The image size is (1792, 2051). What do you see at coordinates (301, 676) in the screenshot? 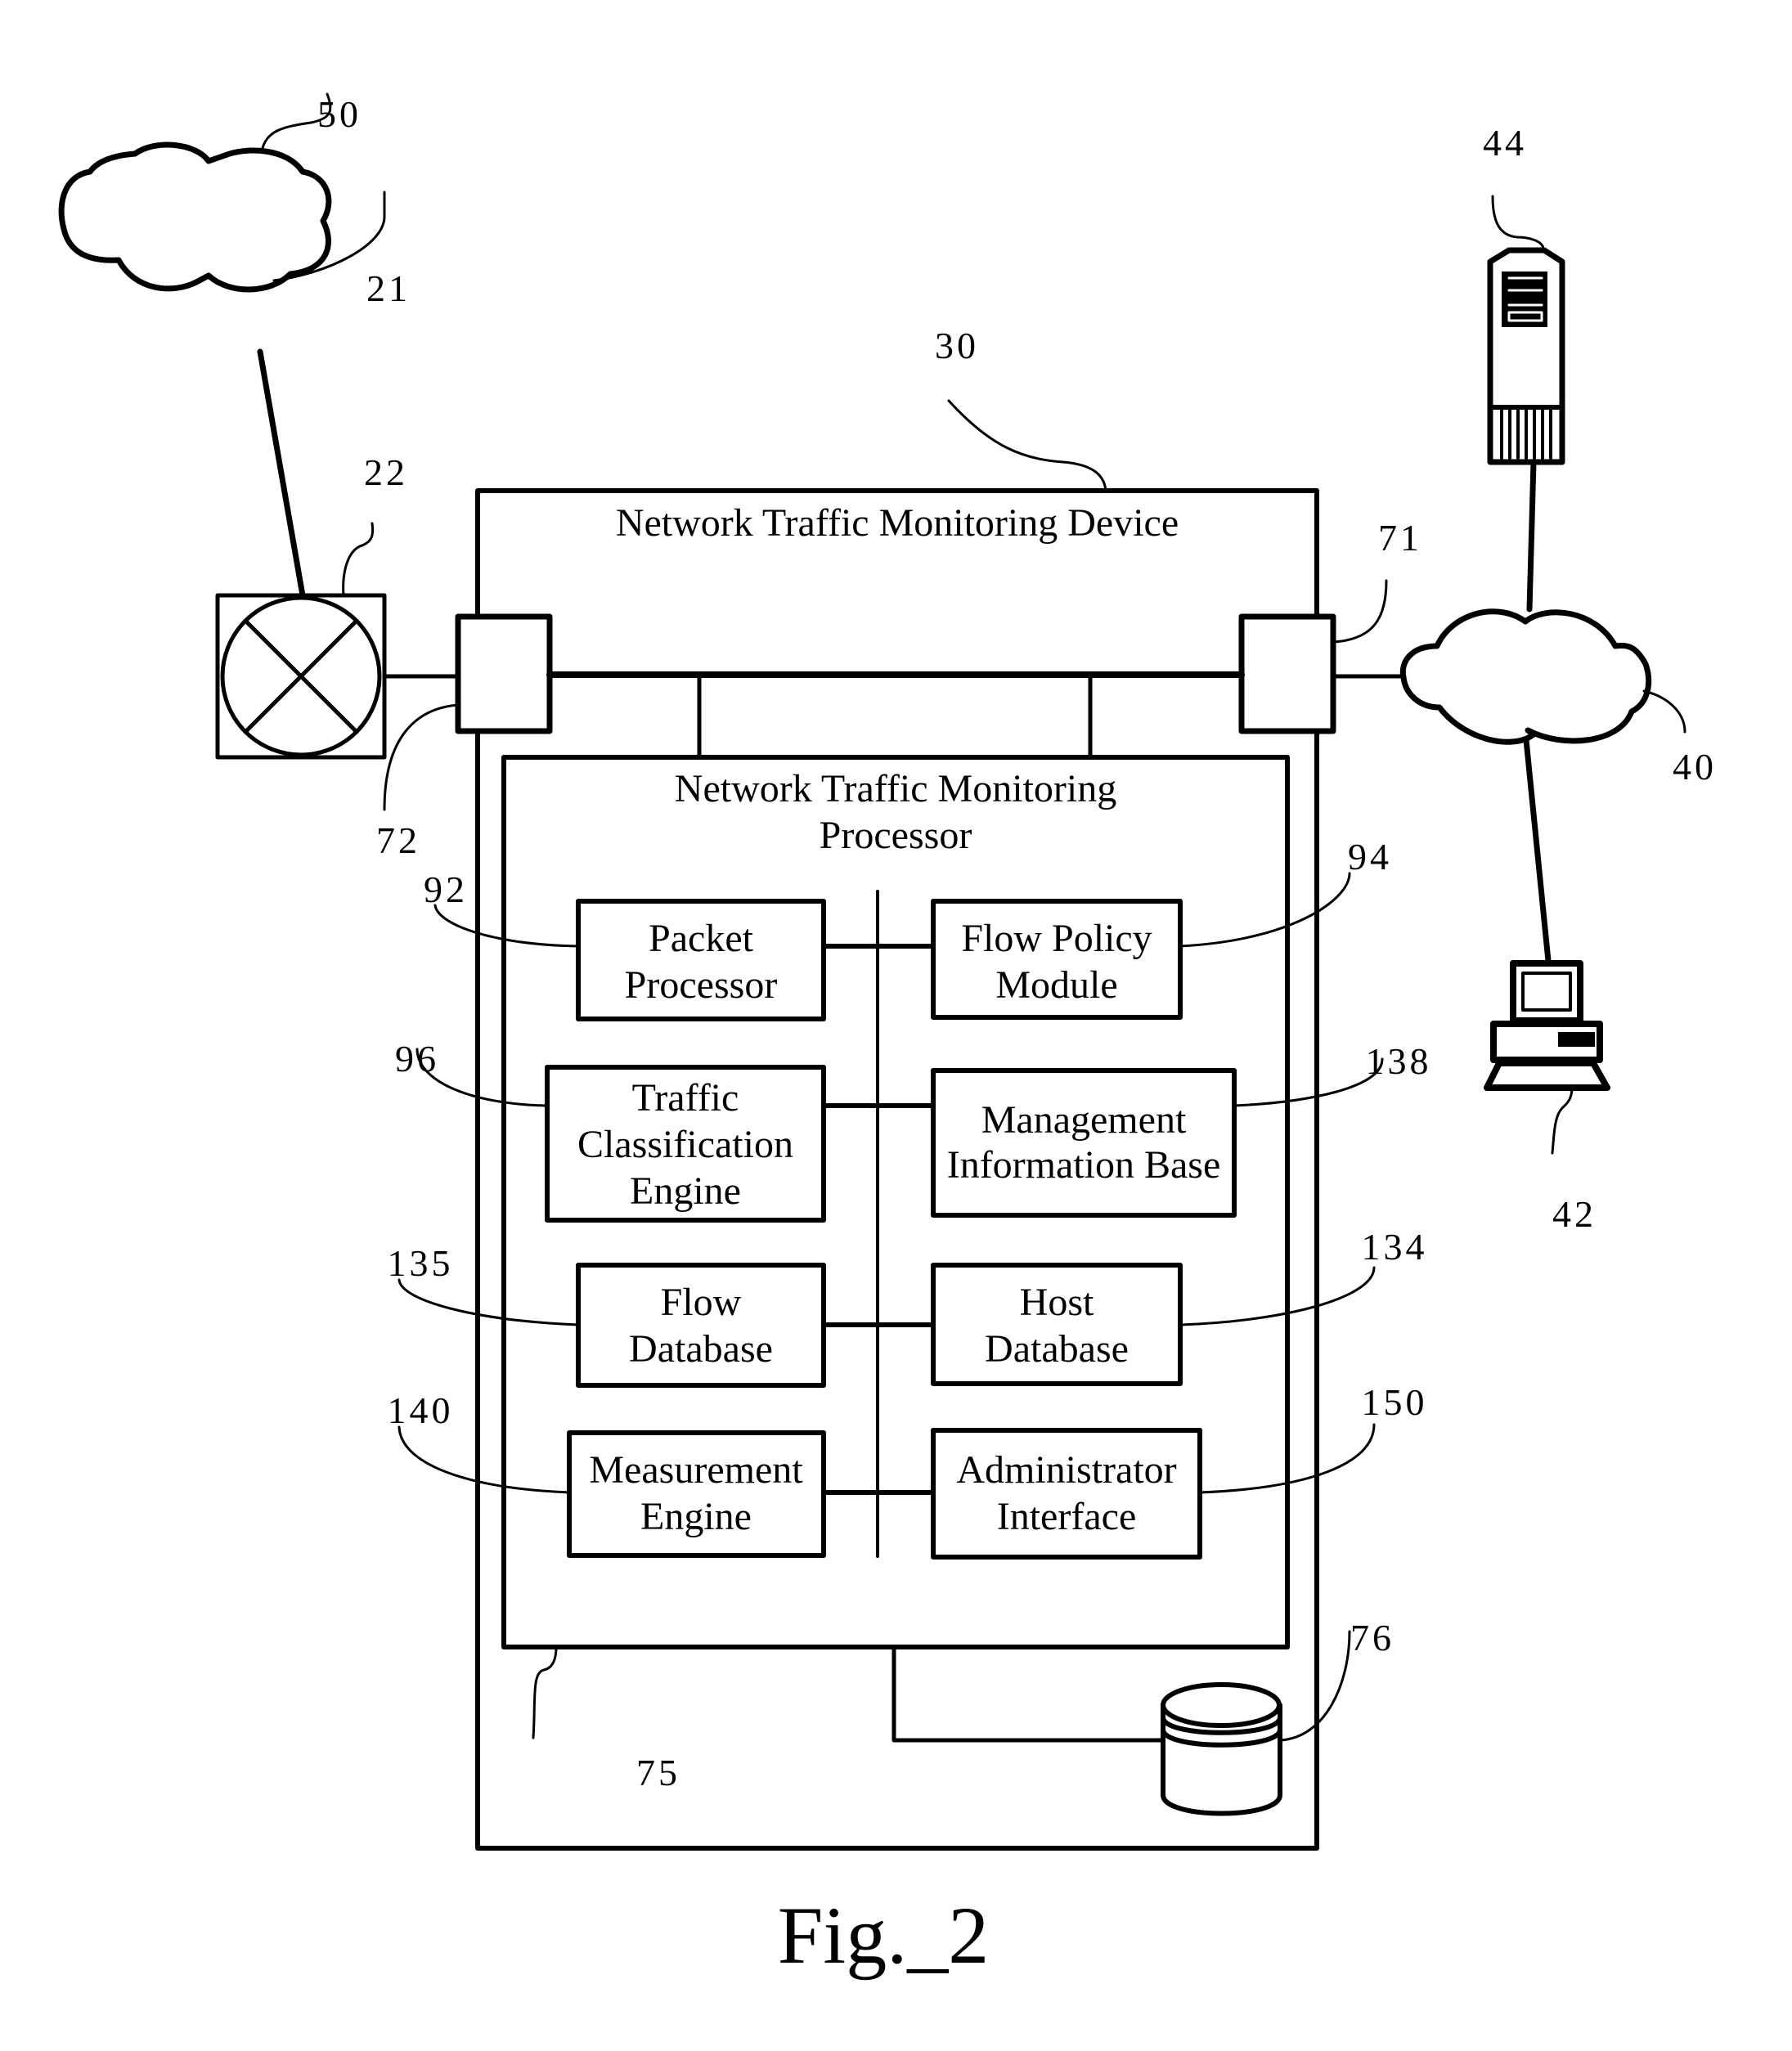
I see `router-icon` at bounding box center [301, 676].